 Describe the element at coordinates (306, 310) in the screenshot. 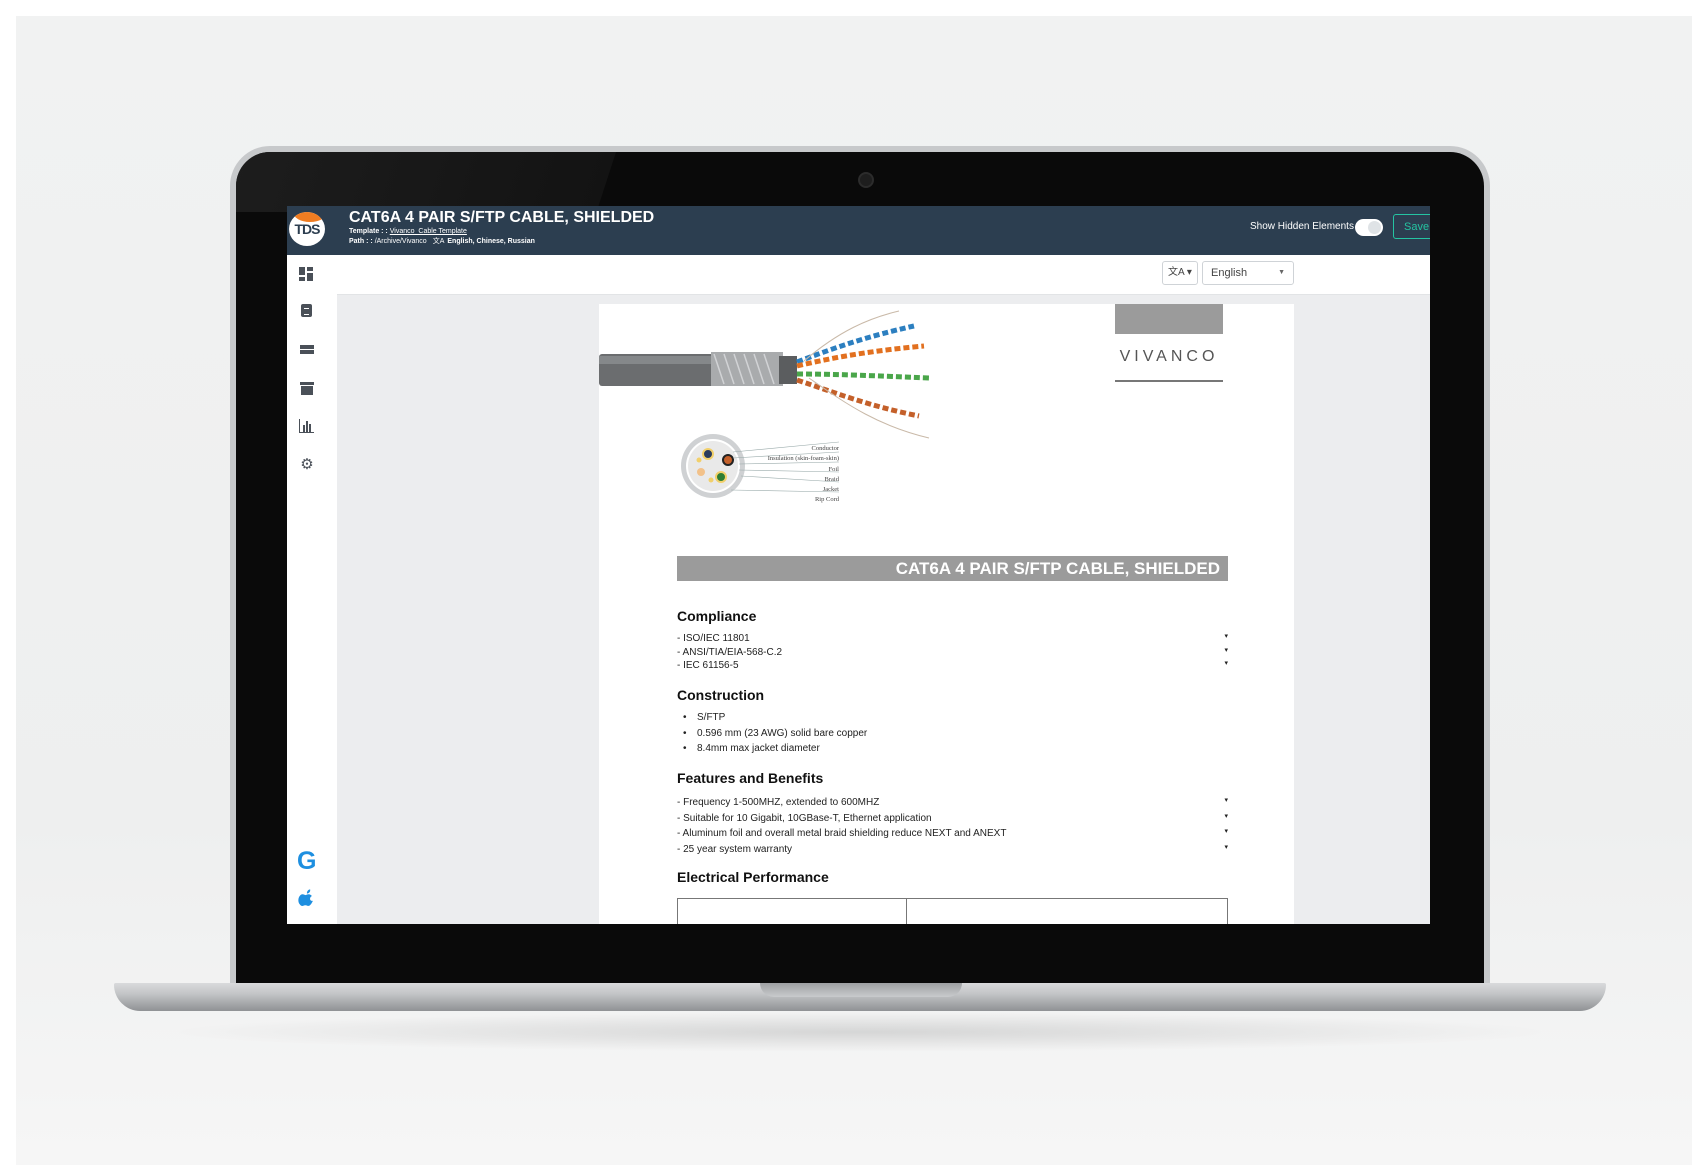

I see `clipboard-icon` at that location.